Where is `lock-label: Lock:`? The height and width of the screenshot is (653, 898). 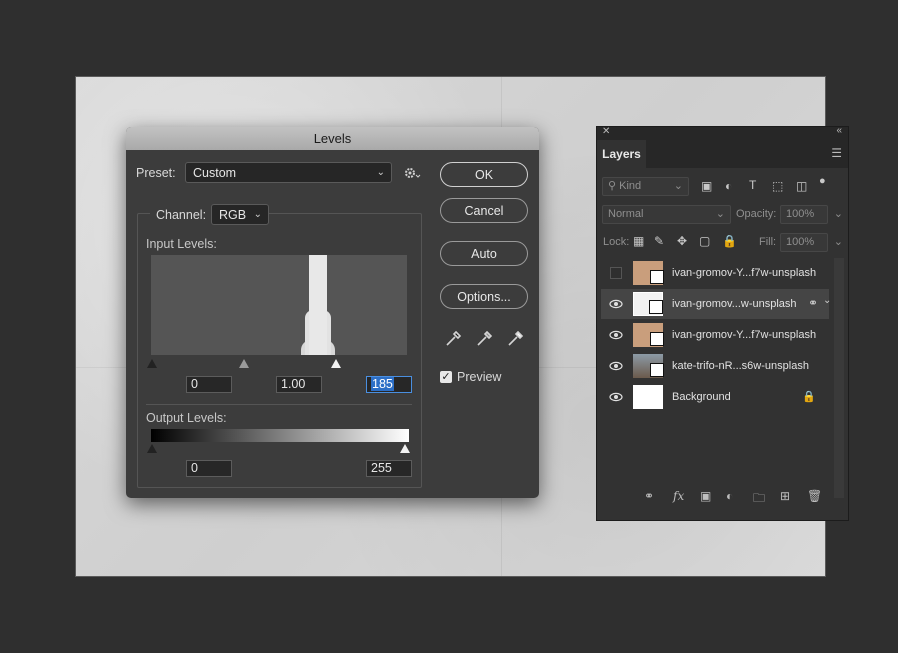
lock-label: Lock: is located at coordinates (616, 242).